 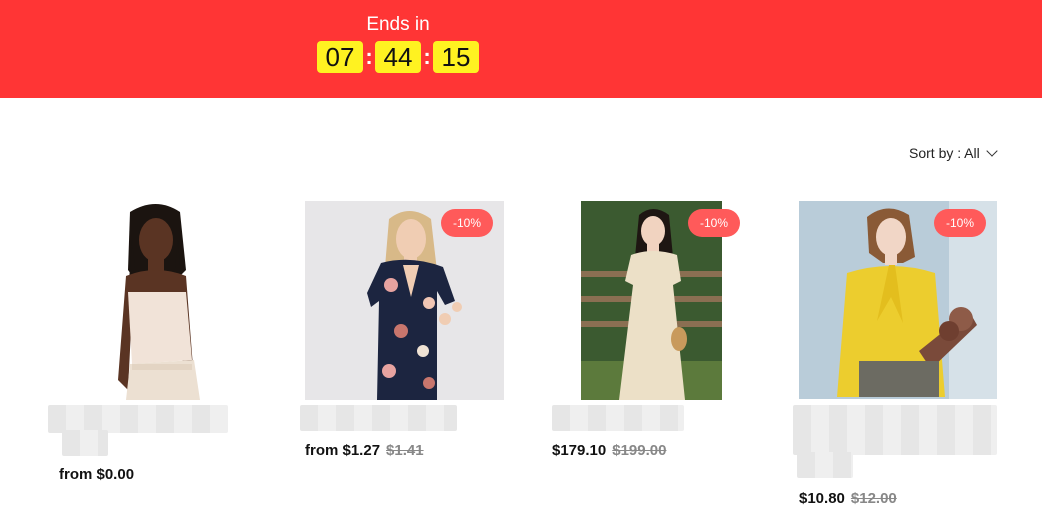 What do you see at coordinates (579, 450) in the screenshot?
I see `current-price: $179.10` at bounding box center [579, 450].